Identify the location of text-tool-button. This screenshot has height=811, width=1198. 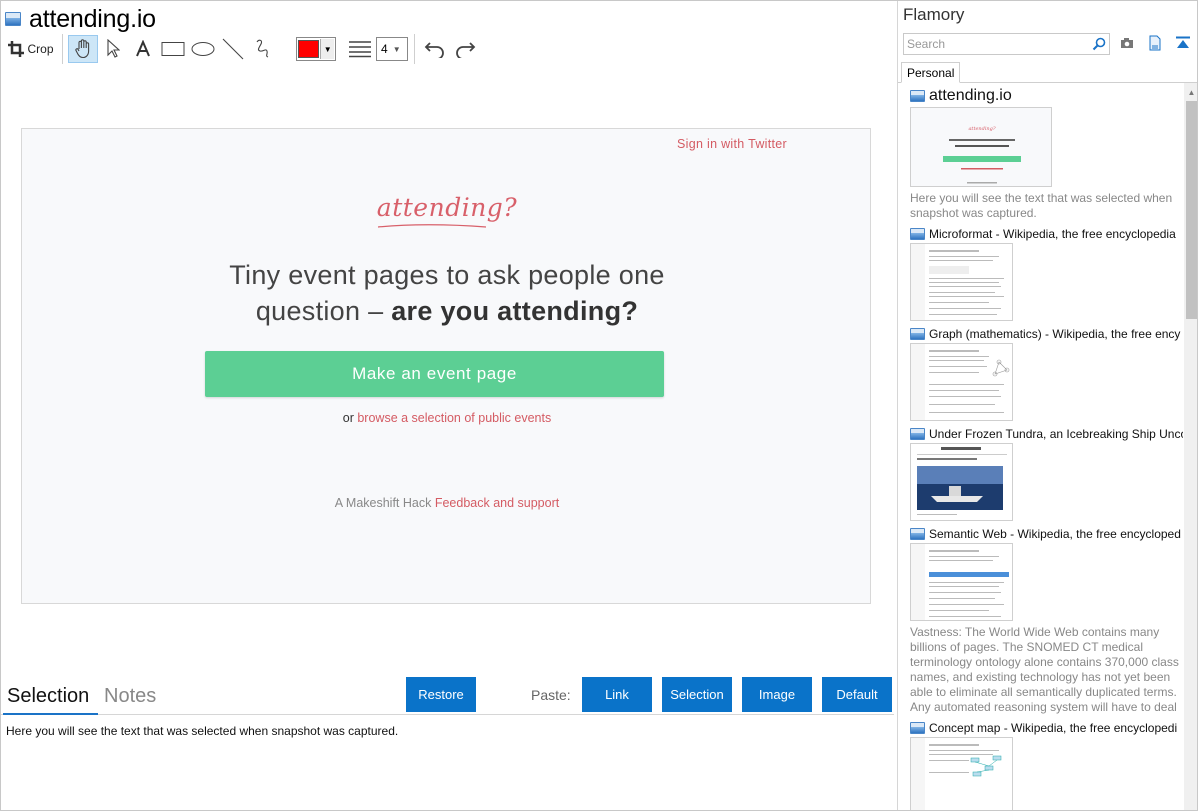
(143, 49).